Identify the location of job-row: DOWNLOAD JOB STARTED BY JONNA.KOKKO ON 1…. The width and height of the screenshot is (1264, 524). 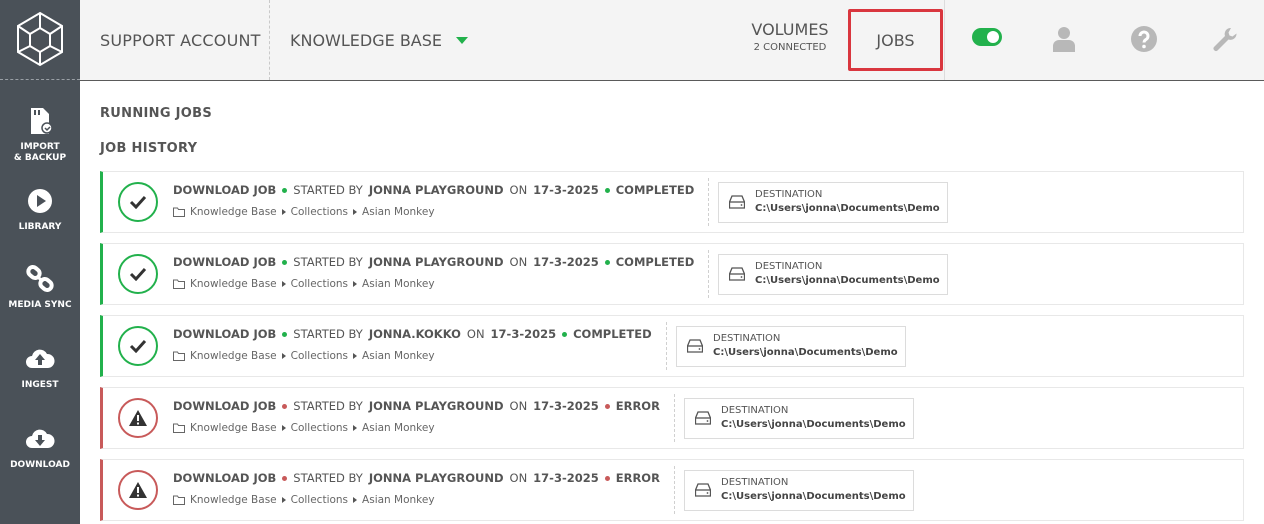
(672, 346).